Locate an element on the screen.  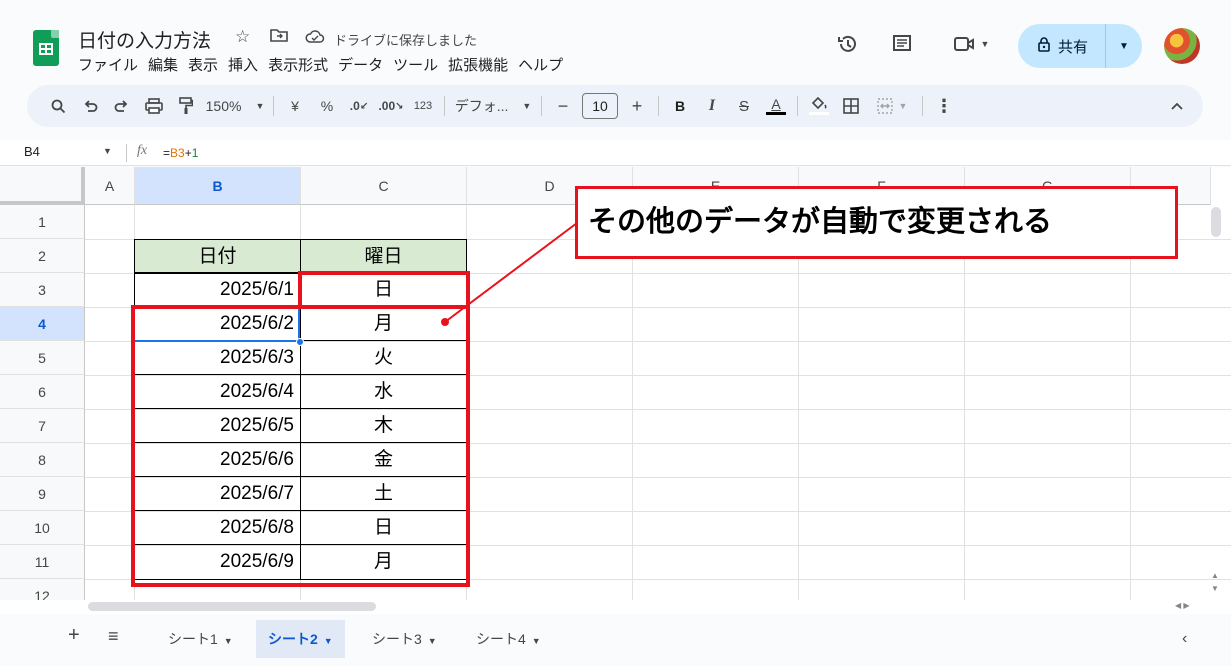
user-avatar is located at coordinates (1182, 46).